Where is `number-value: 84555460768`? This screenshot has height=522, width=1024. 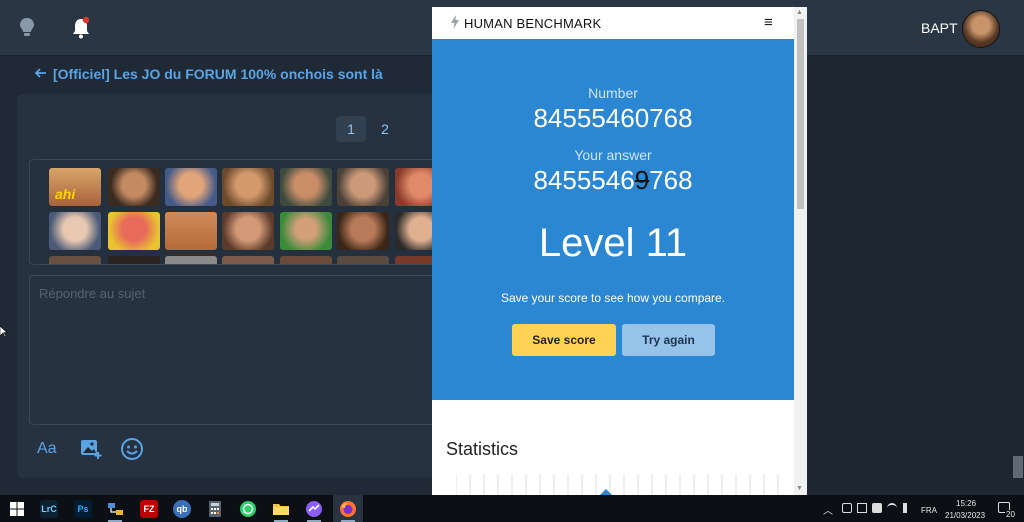
number-value: 84555460768 is located at coordinates (613, 118).